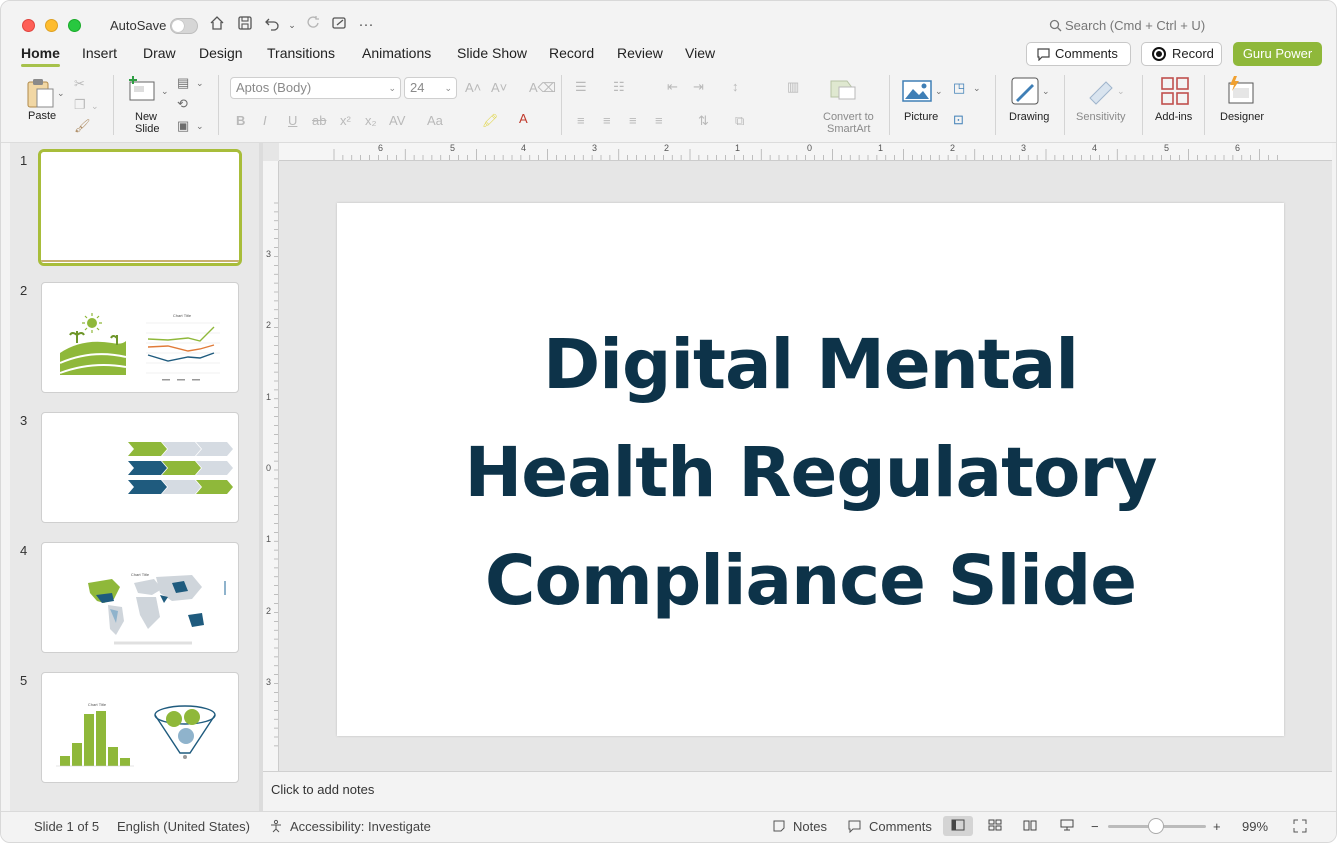  I want to click on accessibility-status: Accessibility: Investigate, so click(360, 826).